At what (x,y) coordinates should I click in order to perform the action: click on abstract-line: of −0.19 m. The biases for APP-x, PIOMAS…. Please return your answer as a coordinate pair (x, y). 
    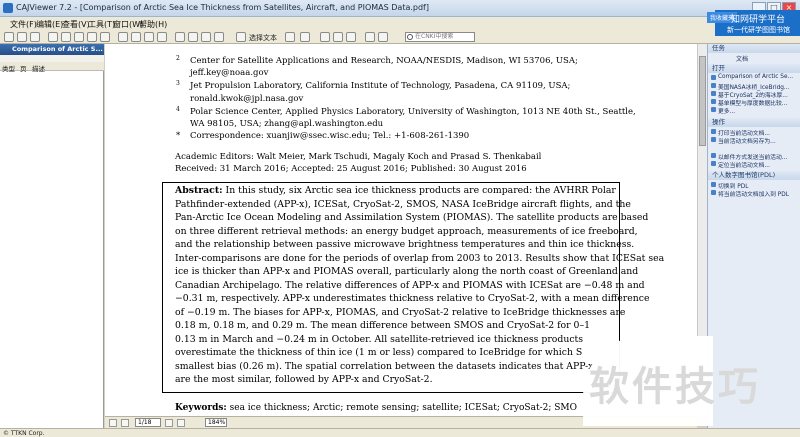
    Looking at the image, I should click on (400, 312).